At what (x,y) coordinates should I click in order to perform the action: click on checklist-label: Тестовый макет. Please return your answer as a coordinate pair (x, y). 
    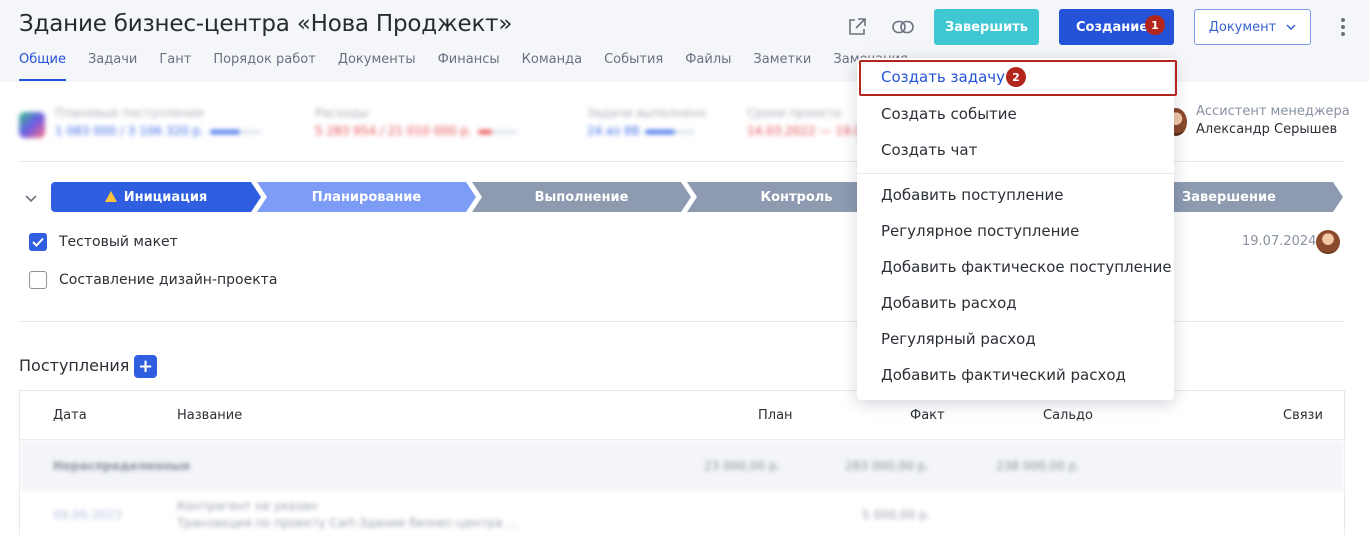
    Looking at the image, I should click on (118, 242).